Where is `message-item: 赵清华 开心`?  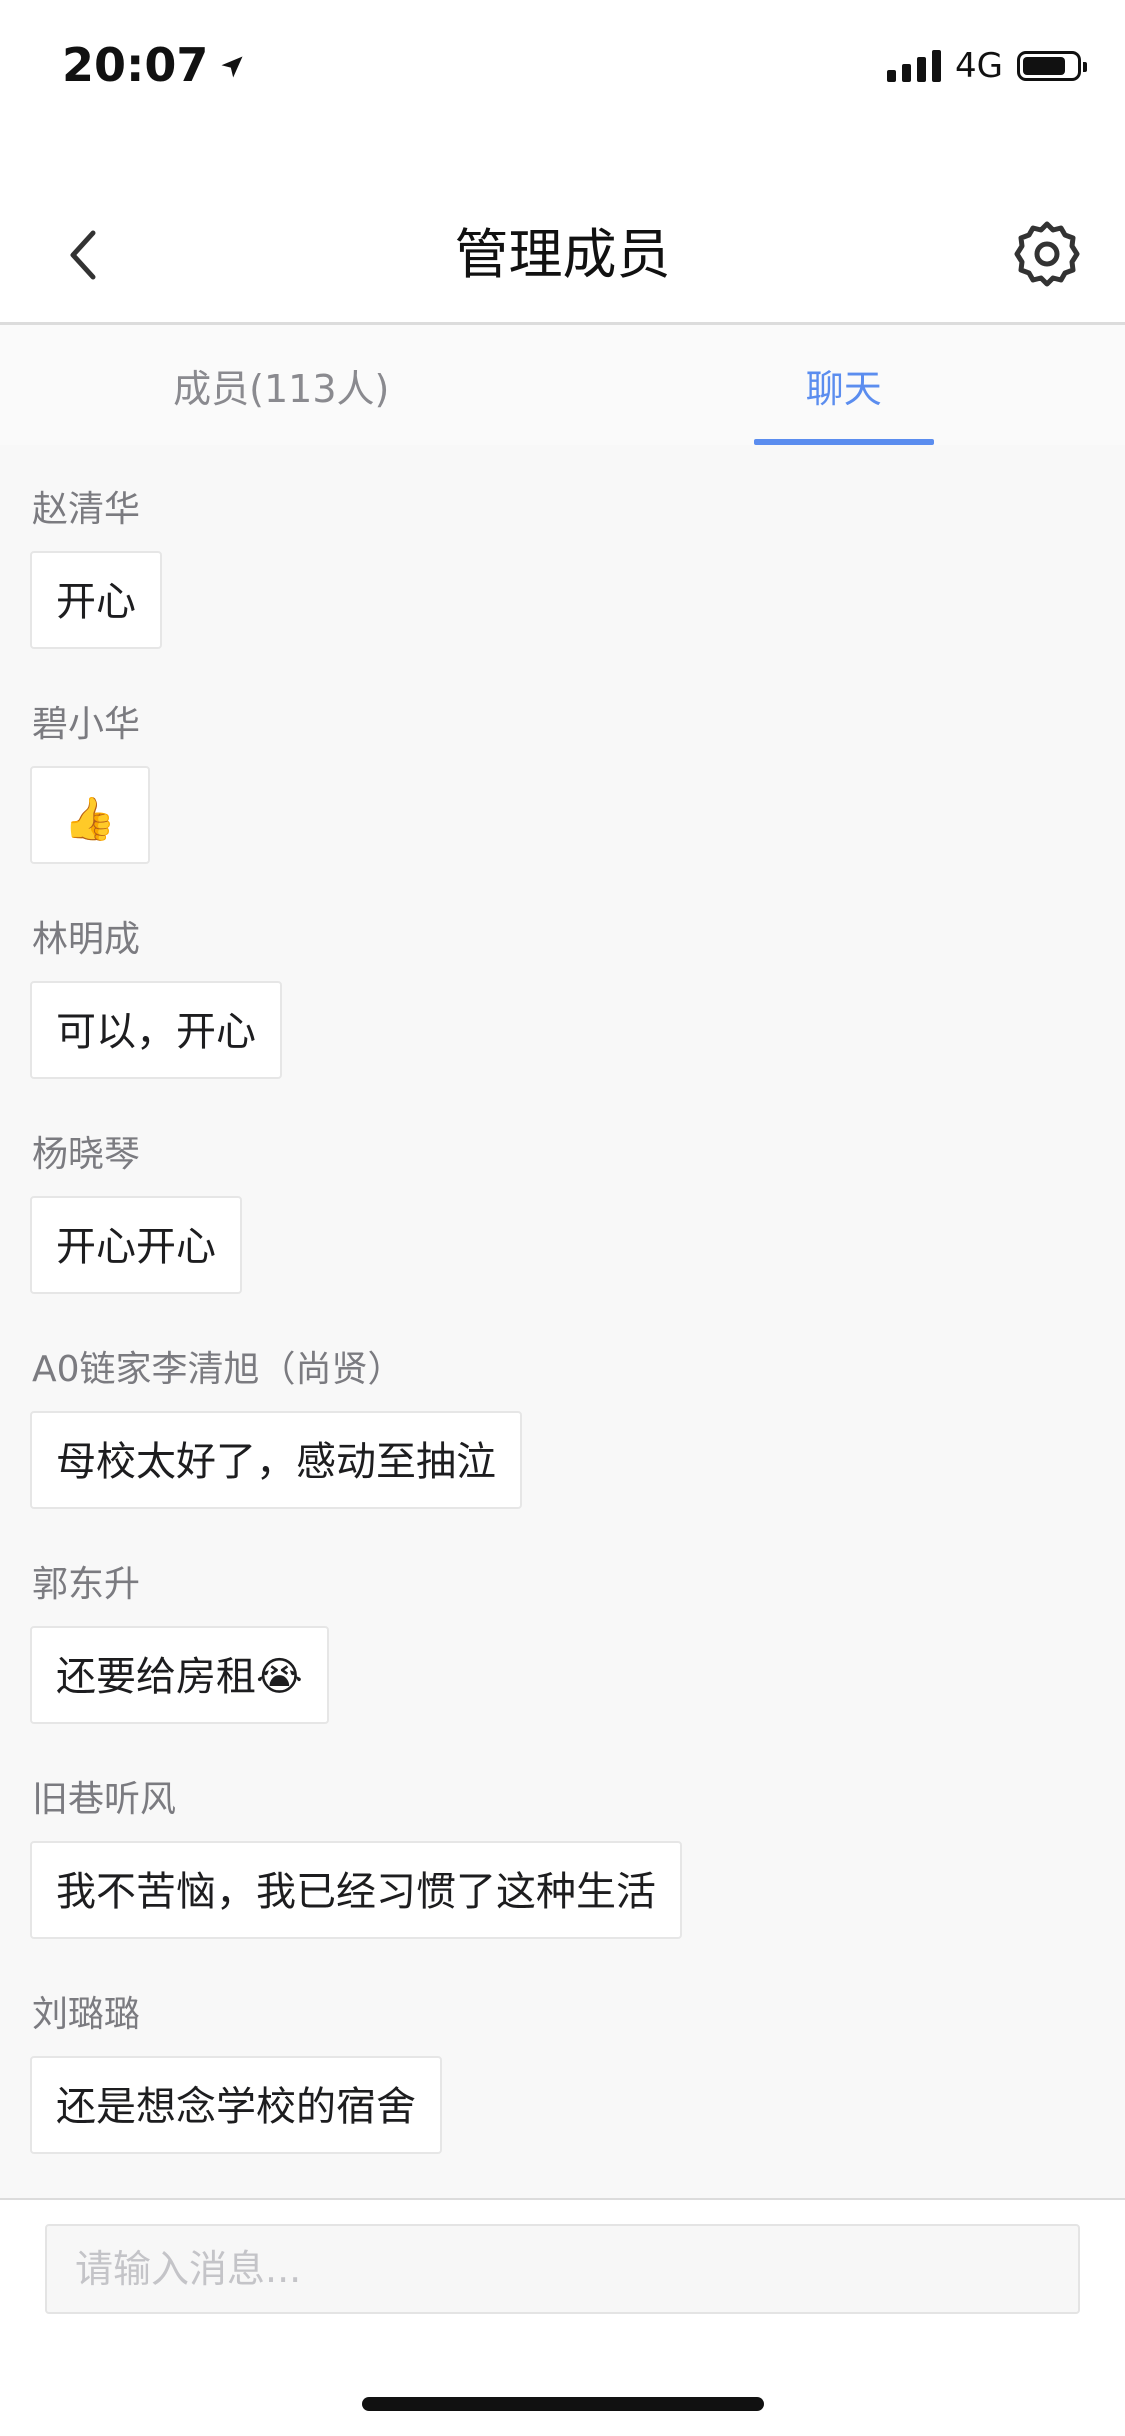
message-item: 赵清华 开心 is located at coordinates (96, 568).